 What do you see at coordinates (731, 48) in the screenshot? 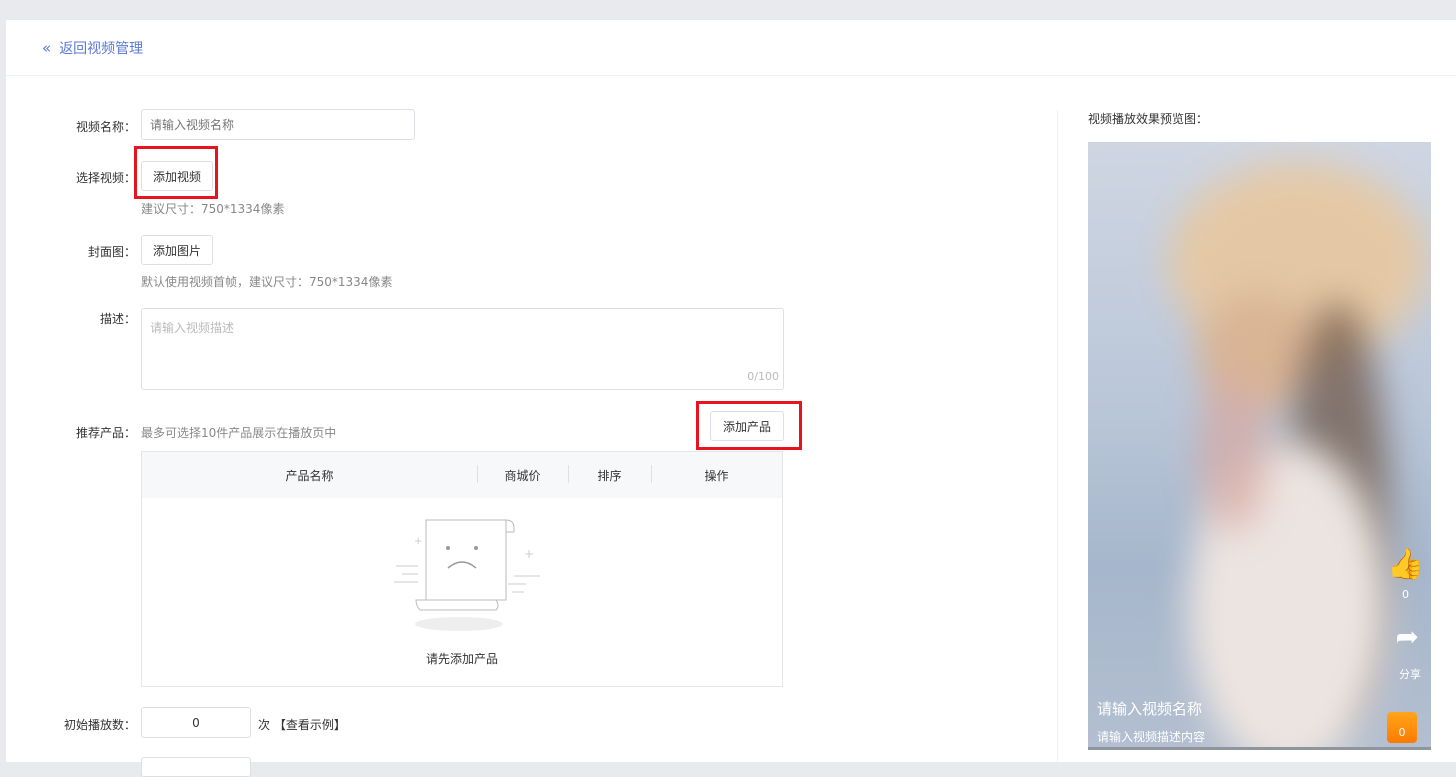
I see `back-link: « 返回视频管理` at bounding box center [731, 48].